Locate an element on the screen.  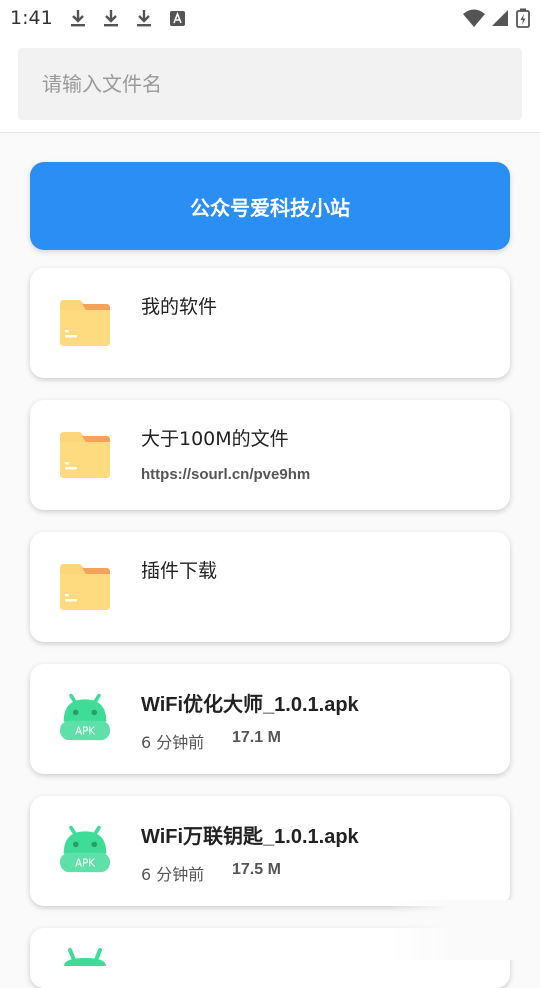
folder-title: 大于100M的文件 is located at coordinates (215, 439).